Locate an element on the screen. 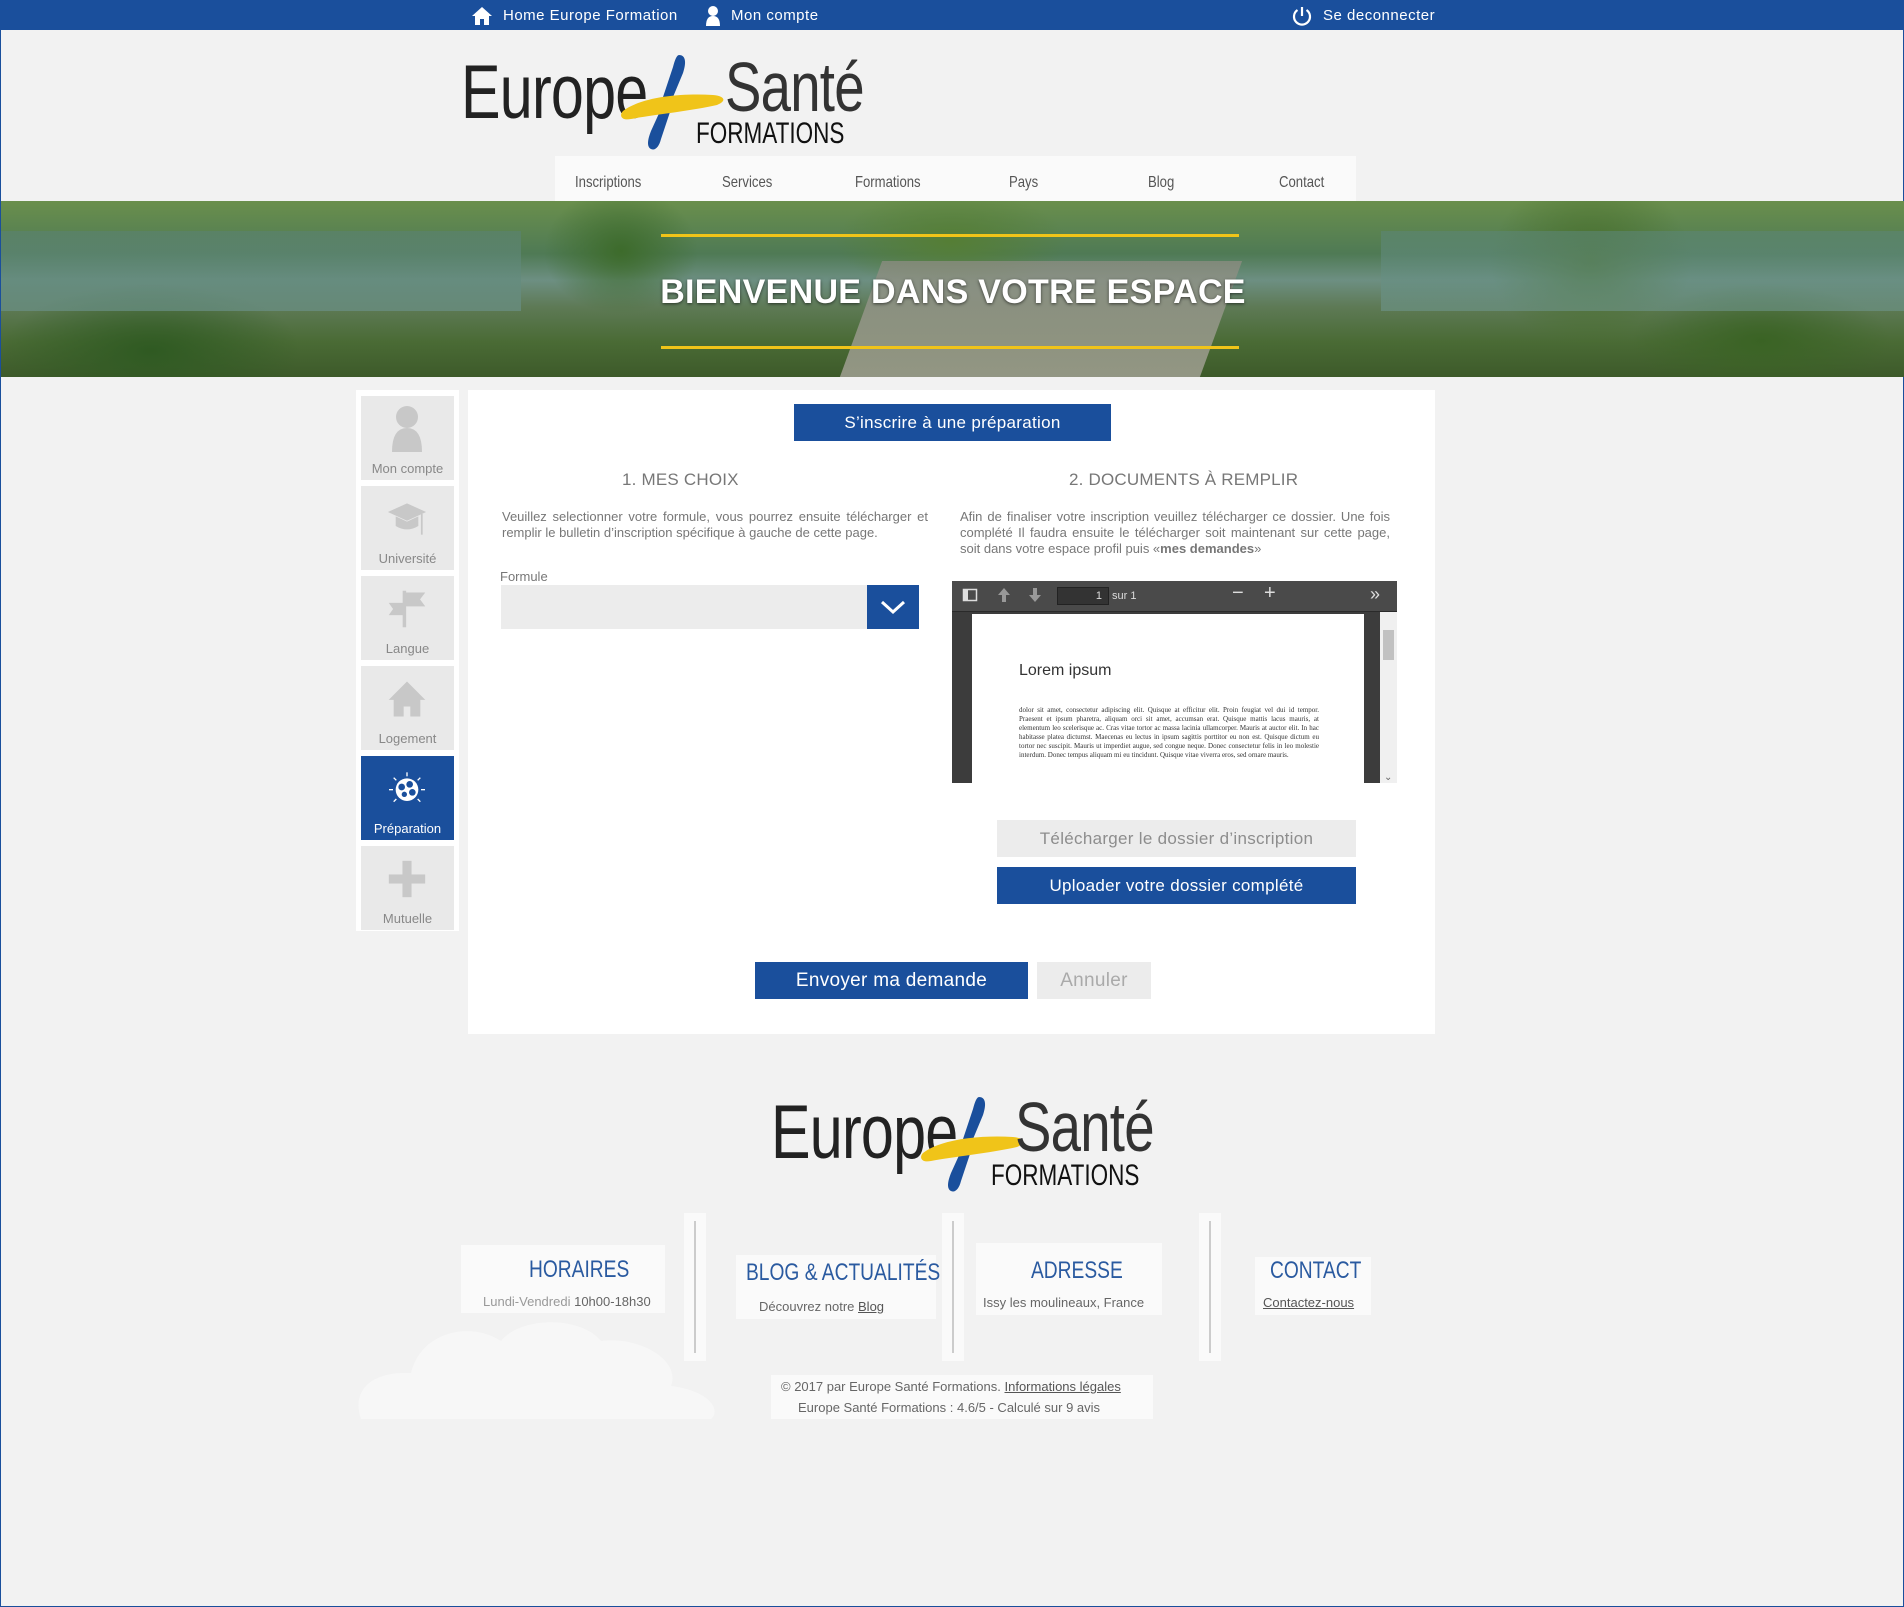 Image resolution: width=1904 pixels, height=1607 pixels. download-dossier-button: Télécharger le dossier d’inscription is located at coordinates (1176, 838).